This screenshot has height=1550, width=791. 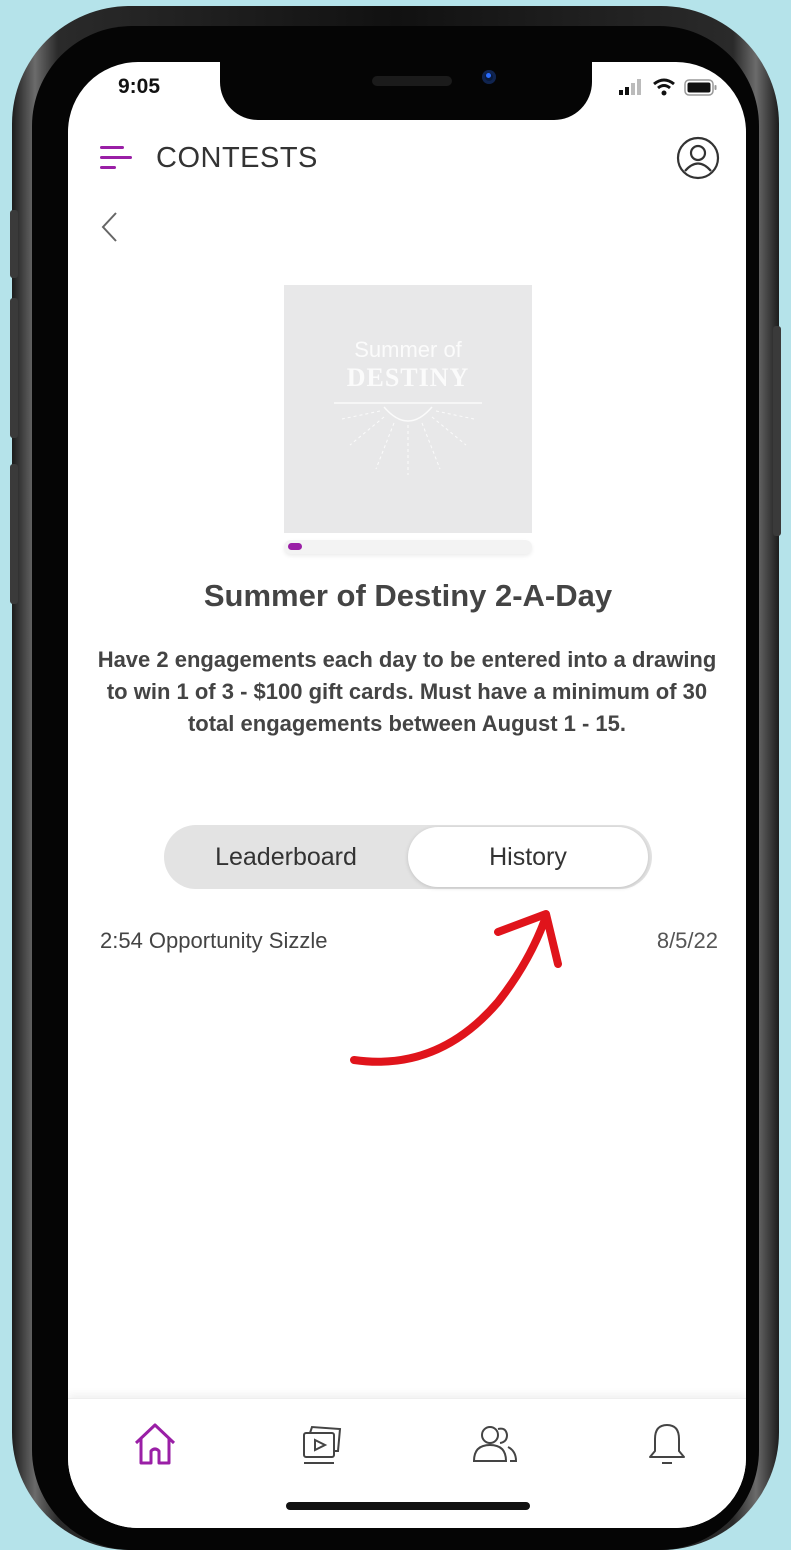 What do you see at coordinates (116, 158) in the screenshot?
I see `menu-icon` at bounding box center [116, 158].